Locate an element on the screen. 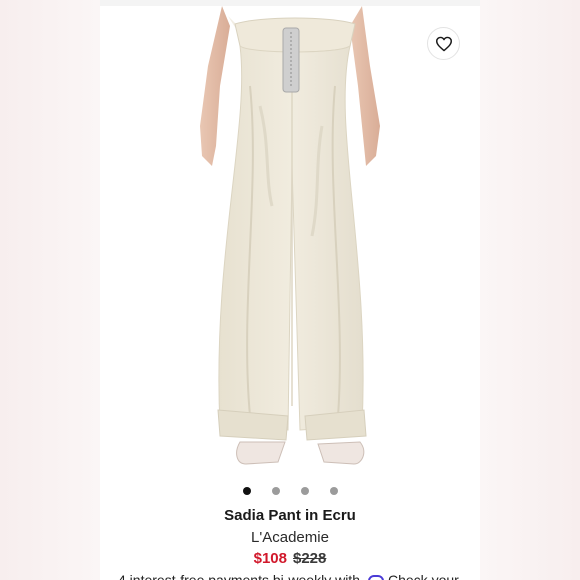  heart-icon is located at coordinates (443, 43).